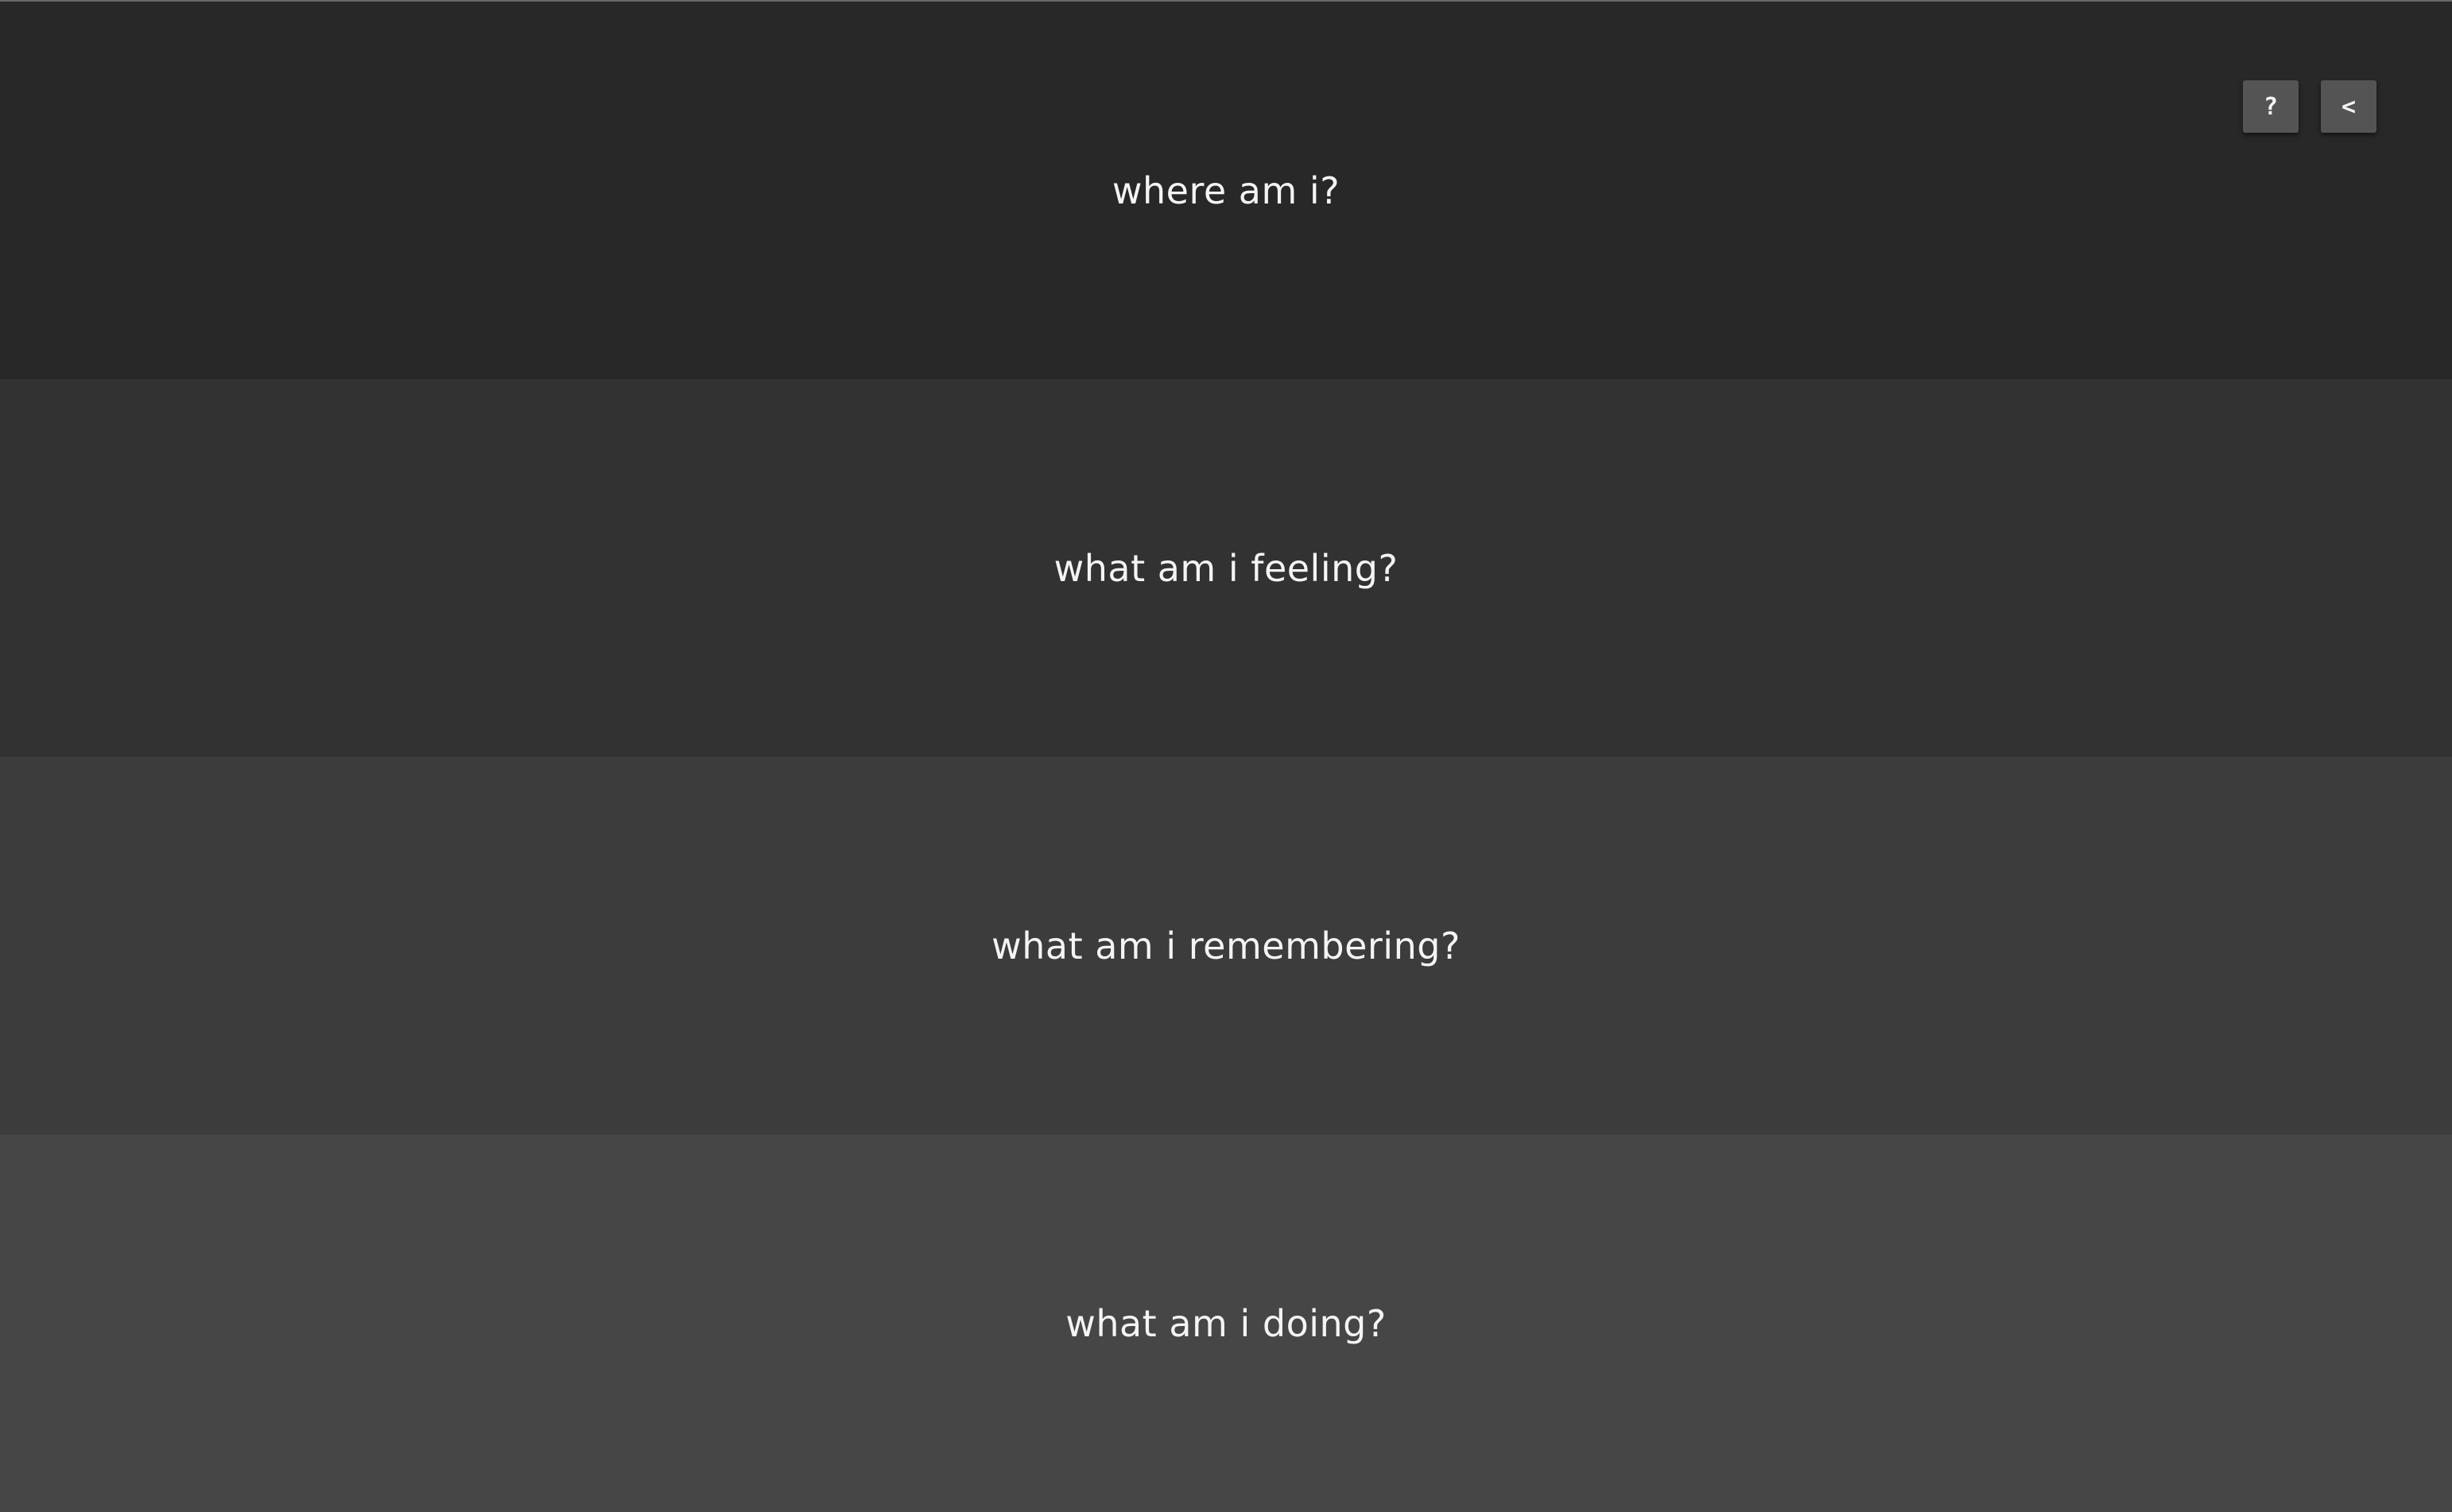 This screenshot has height=1512, width=2452. I want to click on panel-label: where am i?, so click(1226, 190).